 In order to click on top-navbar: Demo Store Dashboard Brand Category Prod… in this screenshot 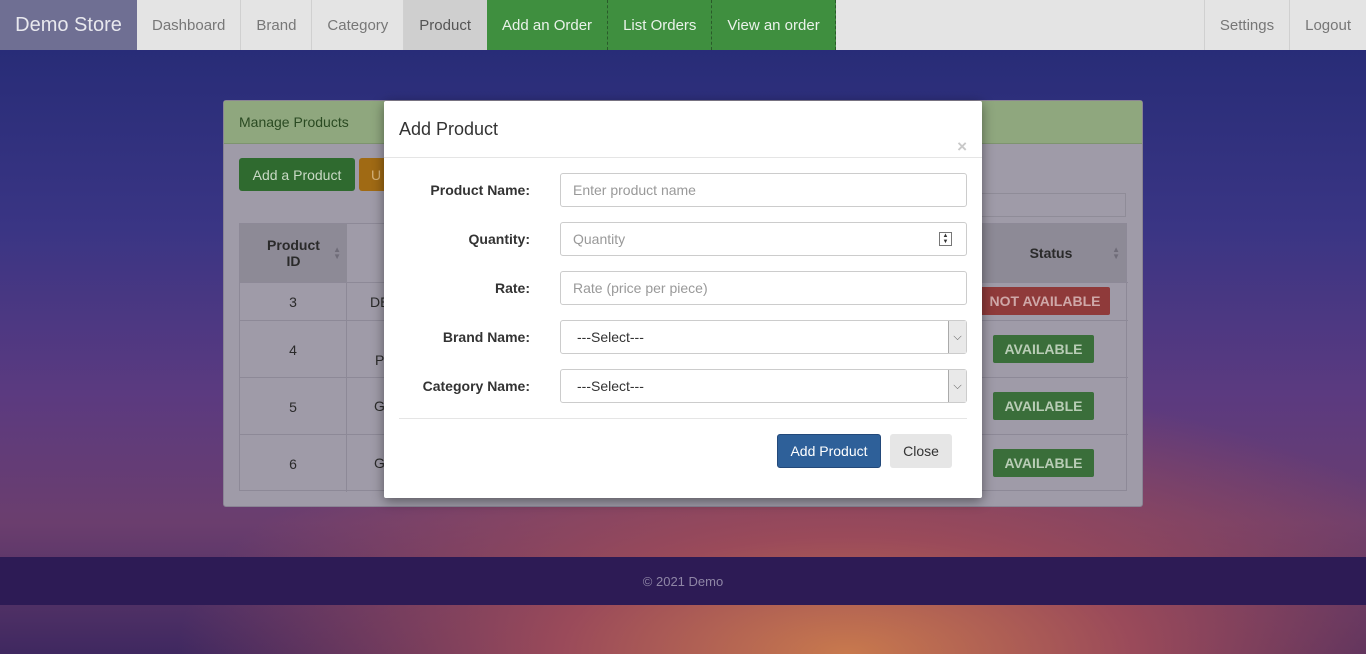, I will do `click(683, 25)`.